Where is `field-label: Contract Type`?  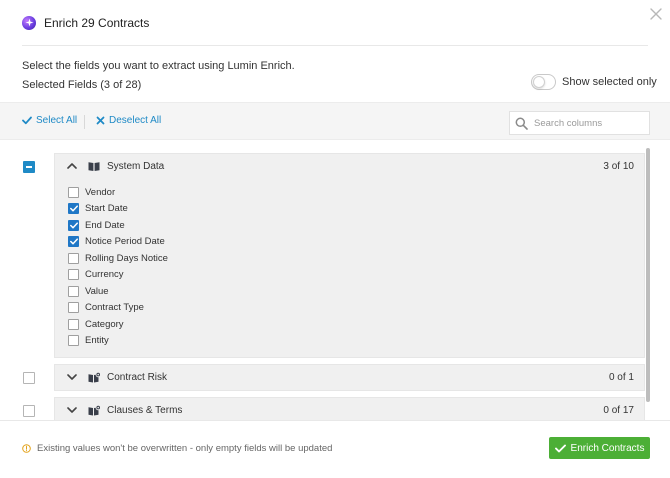
field-label: Contract Type is located at coordinates (114, 308).